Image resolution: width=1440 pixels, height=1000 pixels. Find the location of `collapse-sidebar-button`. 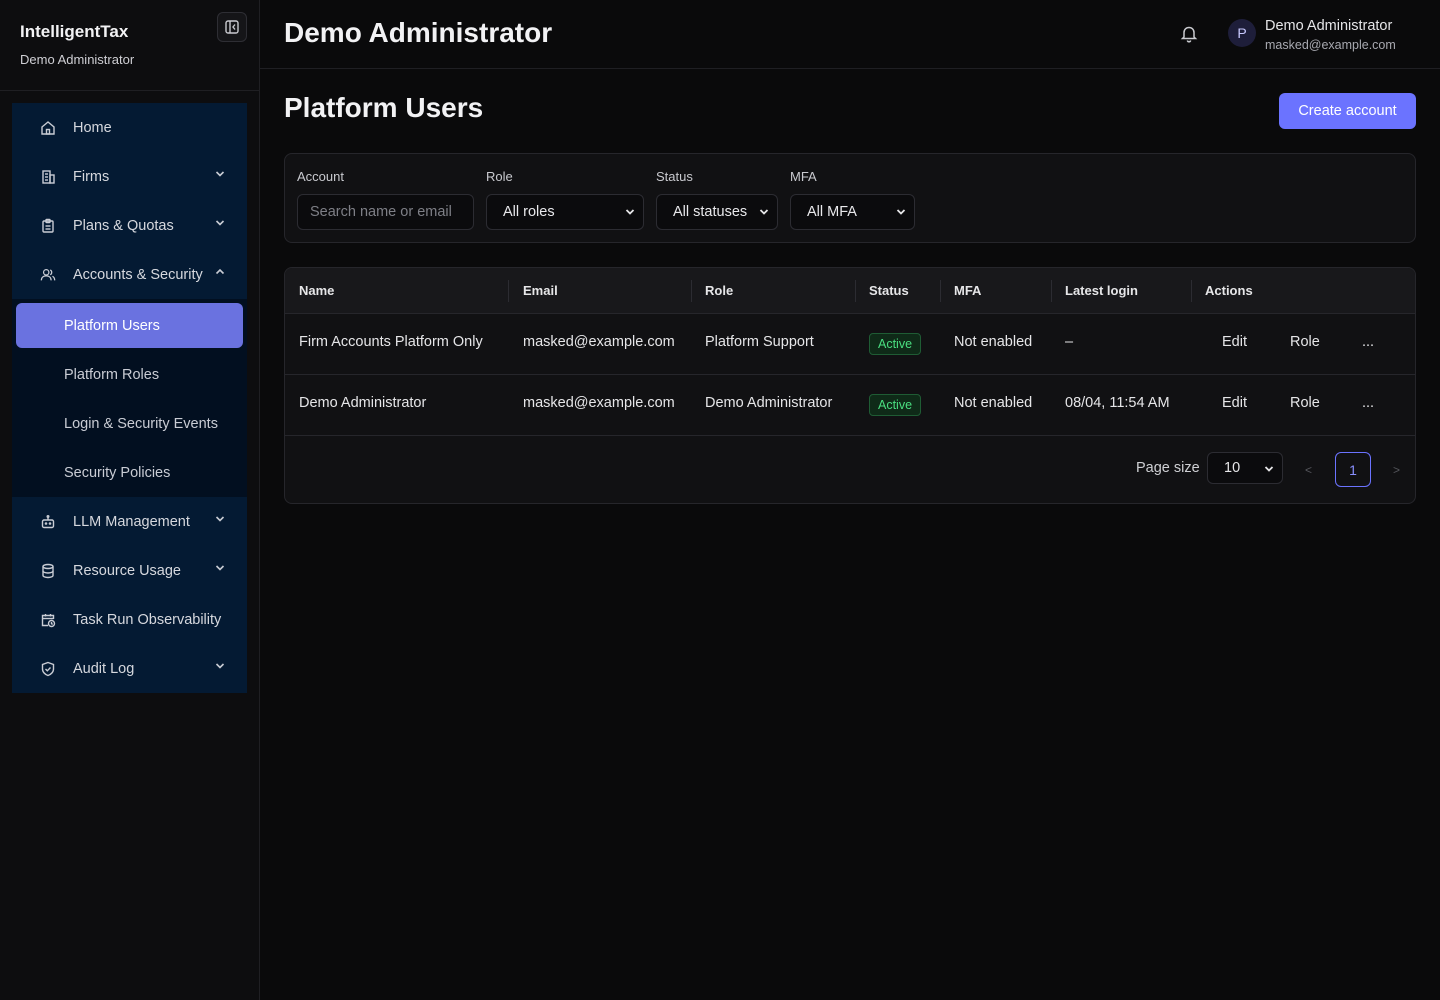

collapse-sidebar-button is located at coordinates (232, 27).